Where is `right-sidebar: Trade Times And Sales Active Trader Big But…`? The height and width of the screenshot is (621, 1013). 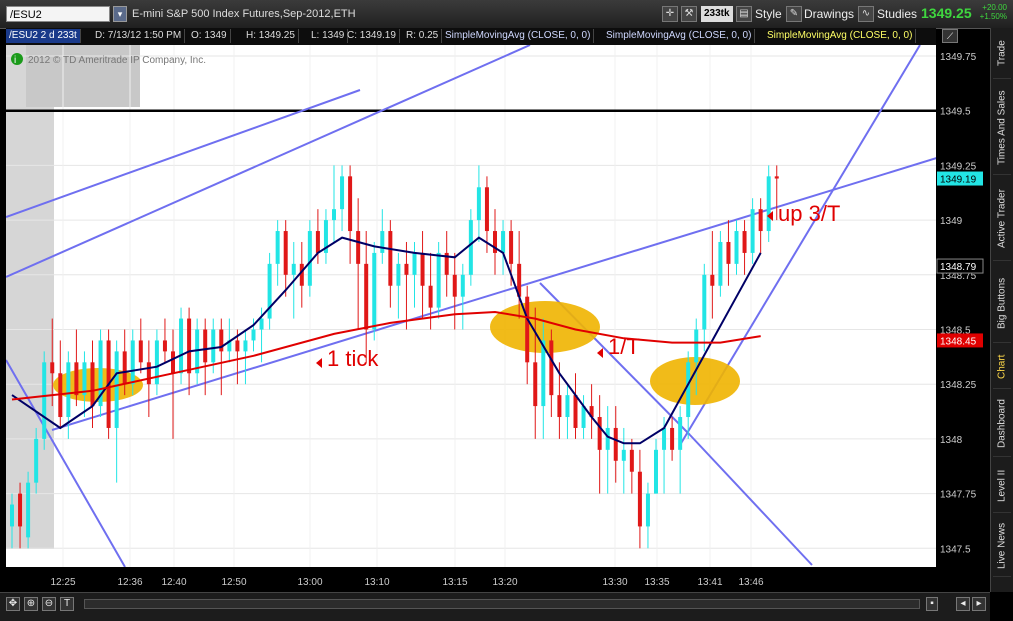 right-sidebar: Trade Times And Sales Active Trader Big But… is located at coordinates (1001, 310).